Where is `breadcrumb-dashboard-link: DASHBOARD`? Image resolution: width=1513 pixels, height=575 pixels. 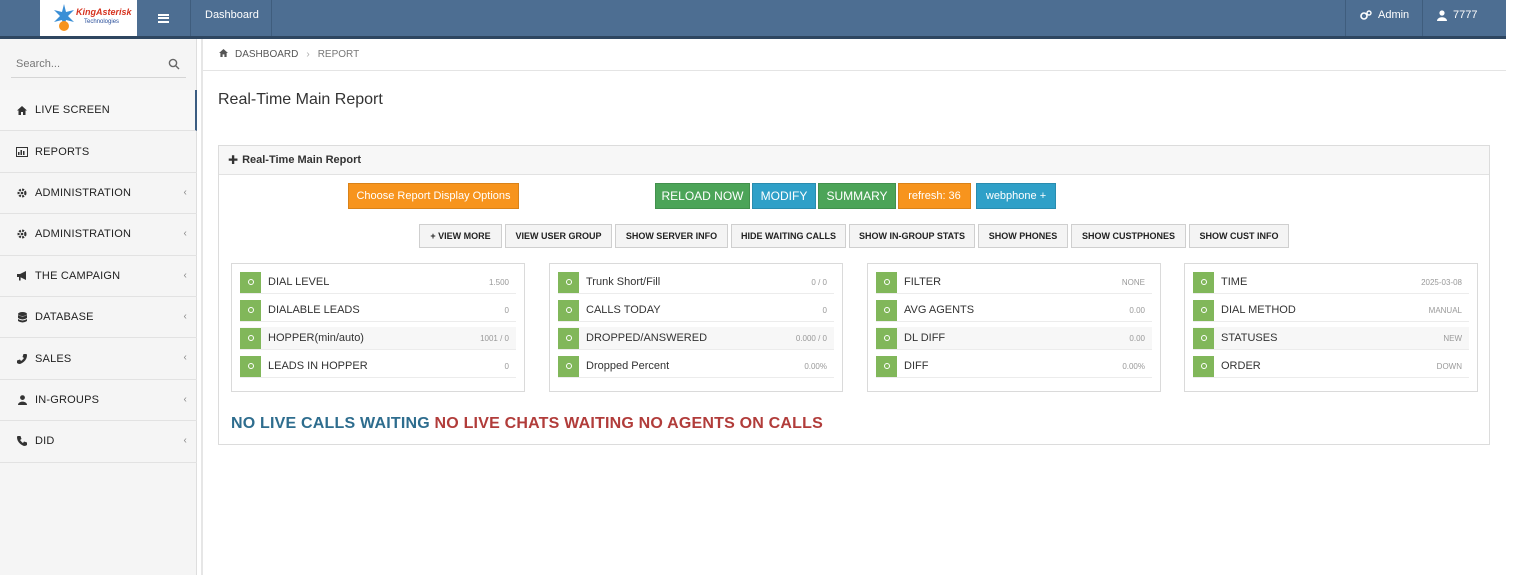
breadcrumb-dashboard-link: DASHBOARD is located at coordinates (266, 54).